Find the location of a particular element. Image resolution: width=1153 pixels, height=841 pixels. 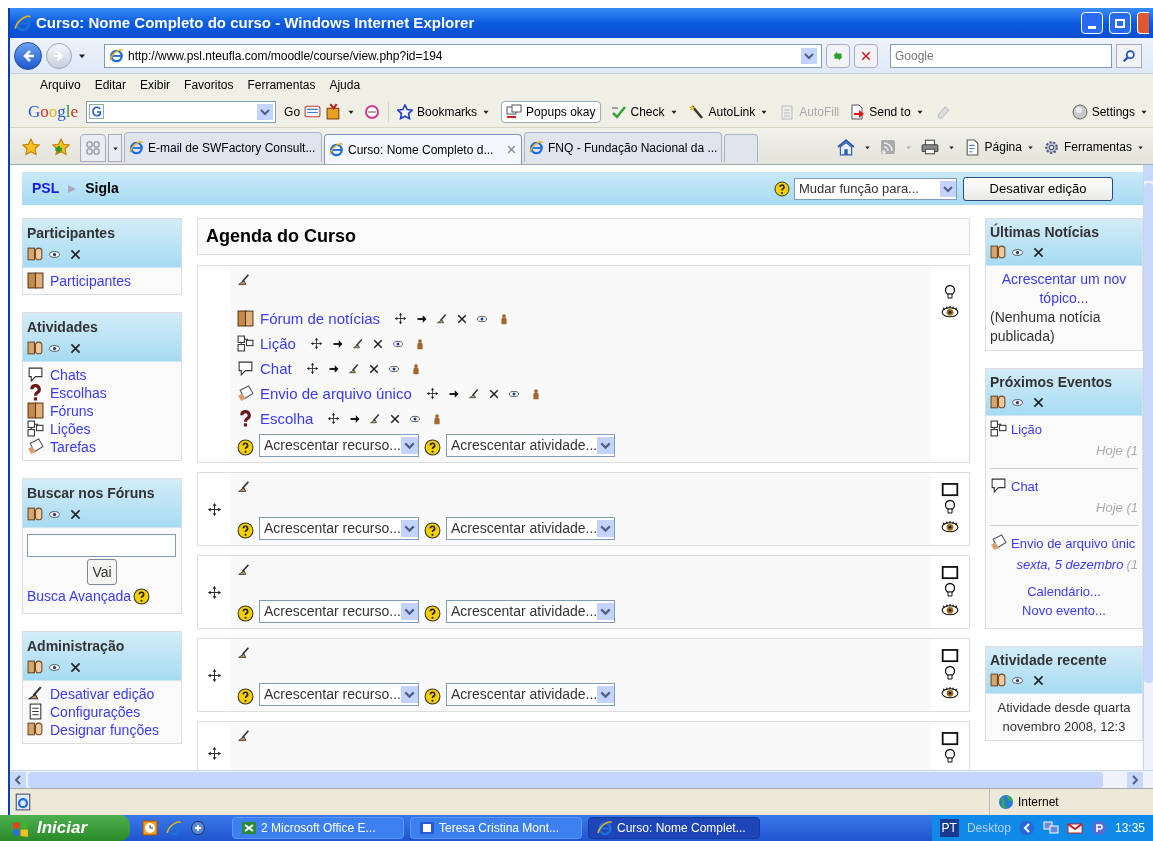

language-indicator: PT is located at coordinates (949, 828).